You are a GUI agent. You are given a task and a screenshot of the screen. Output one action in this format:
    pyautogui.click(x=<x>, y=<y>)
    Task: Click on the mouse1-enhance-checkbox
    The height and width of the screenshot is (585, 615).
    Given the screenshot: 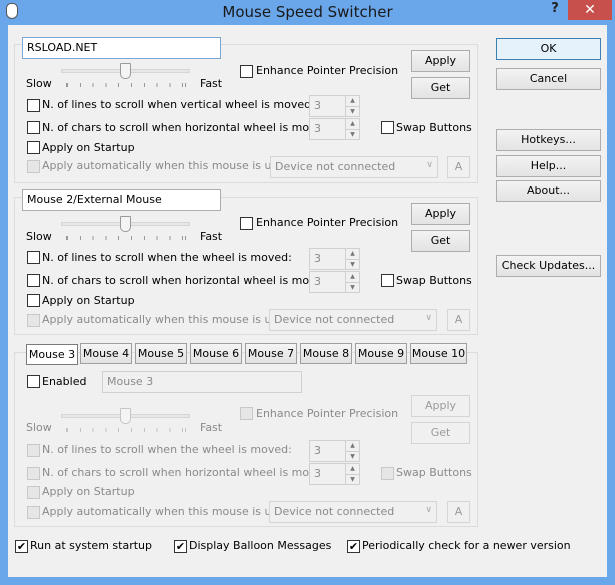 What is the action you would take?
    pyautogui.click(x=246, y=71)
    